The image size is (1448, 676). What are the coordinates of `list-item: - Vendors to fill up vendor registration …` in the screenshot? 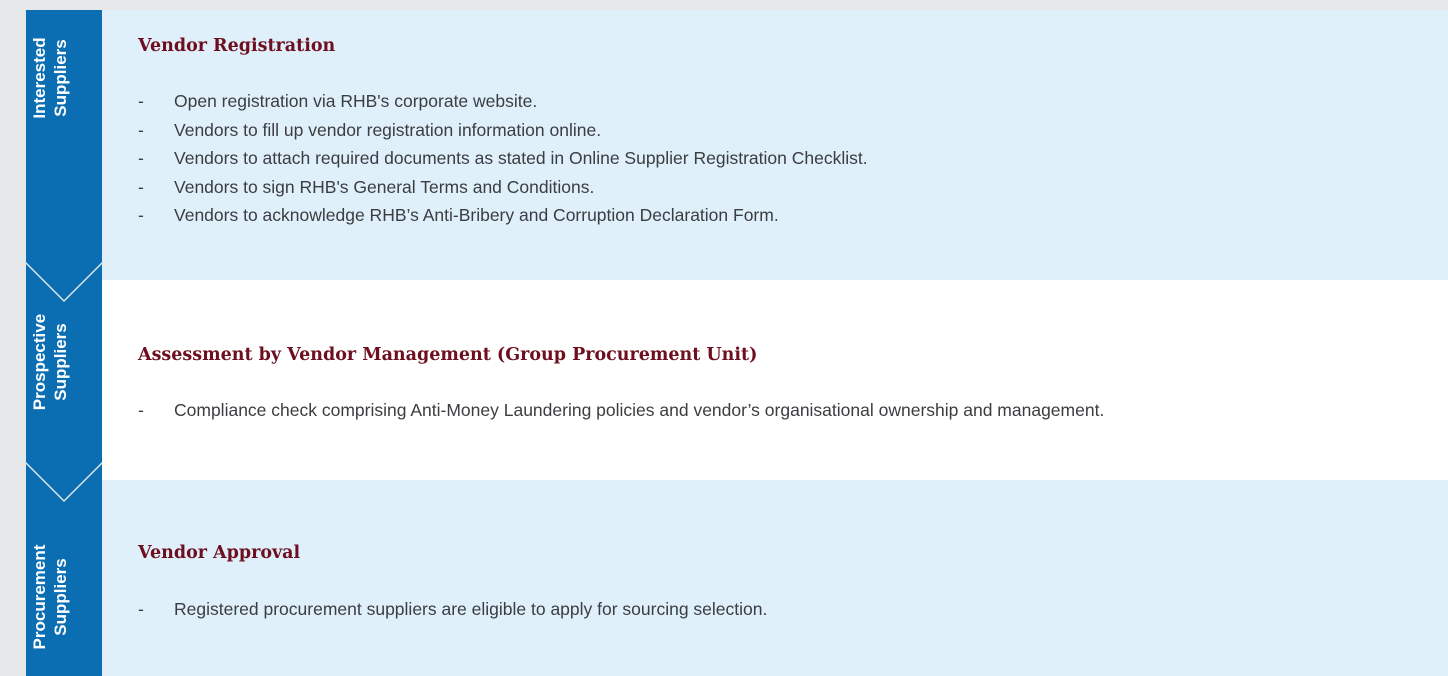 It's located at (503, 130).